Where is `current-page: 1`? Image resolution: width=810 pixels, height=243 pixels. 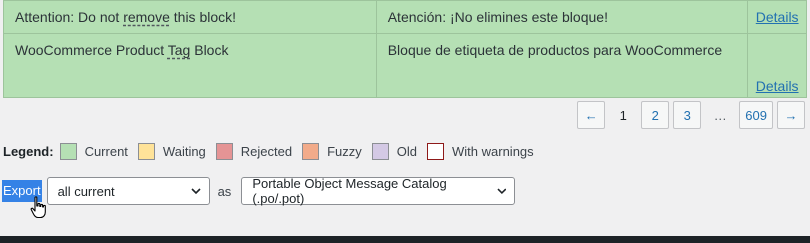
current-page: 1 is located at coordinates (623, 115).